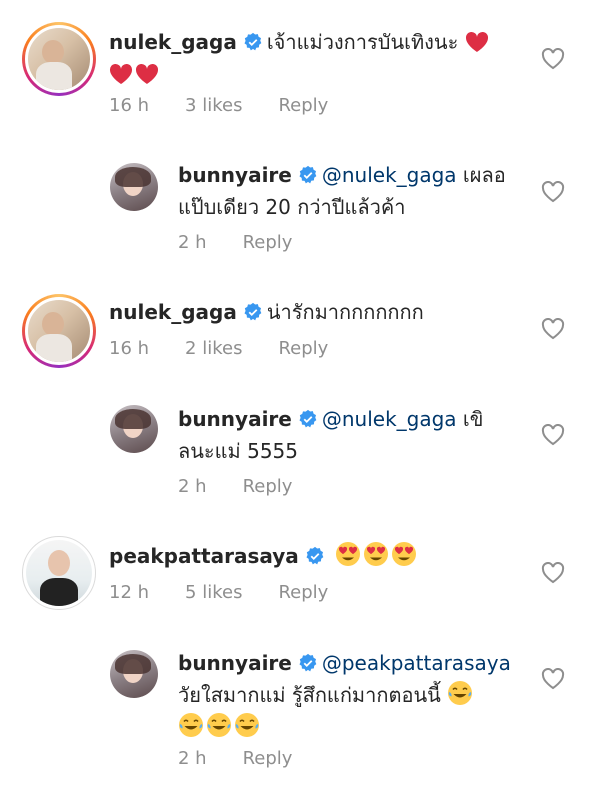 This screenshot has width=600, height=787. I want to click on username: peakpattarasaya, so click(204, 556).